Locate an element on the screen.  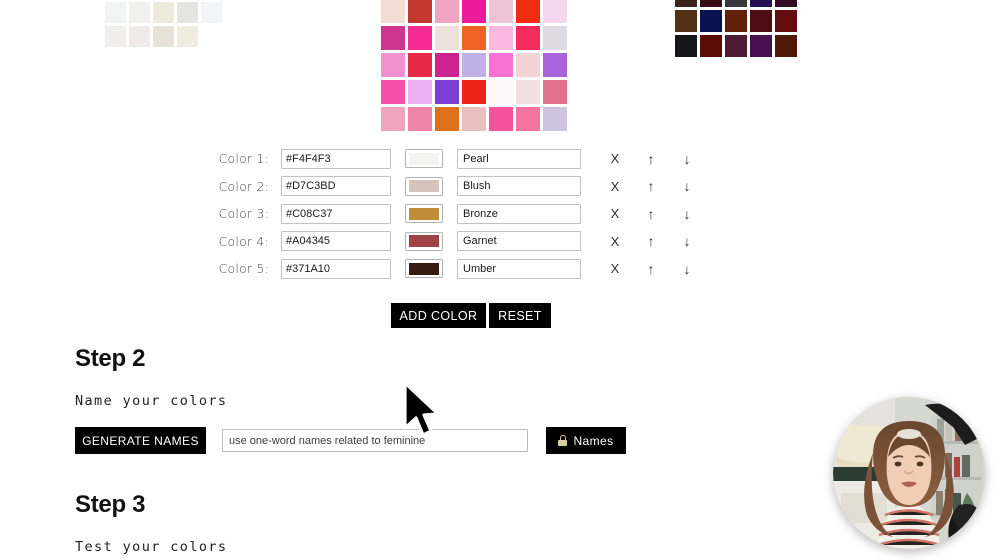
names-prompt-input: use one-word names related to feminine is located at coordinates (375, 440).